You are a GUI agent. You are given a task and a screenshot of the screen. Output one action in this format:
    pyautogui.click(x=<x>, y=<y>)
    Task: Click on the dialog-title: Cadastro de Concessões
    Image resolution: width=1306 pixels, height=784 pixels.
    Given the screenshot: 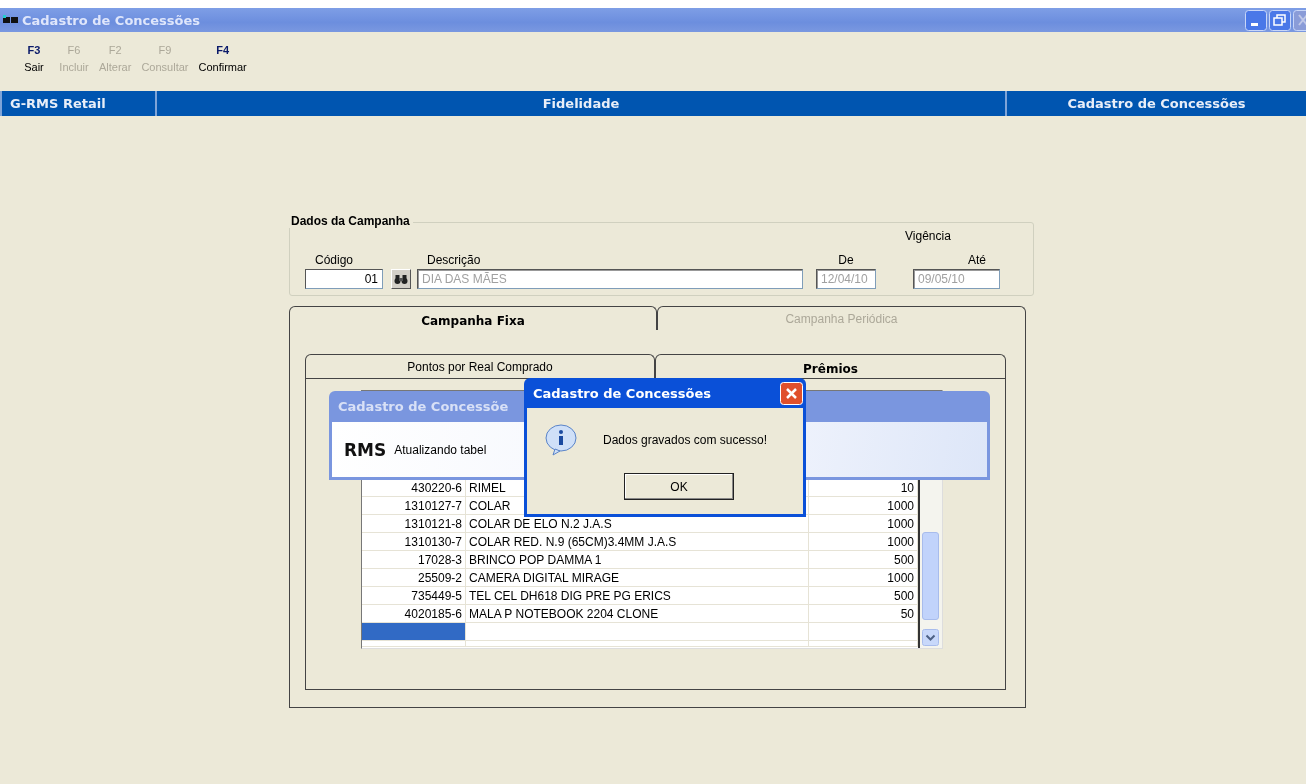 What is the action you would take?
    pyautogui.click(x=623, y=393)
    